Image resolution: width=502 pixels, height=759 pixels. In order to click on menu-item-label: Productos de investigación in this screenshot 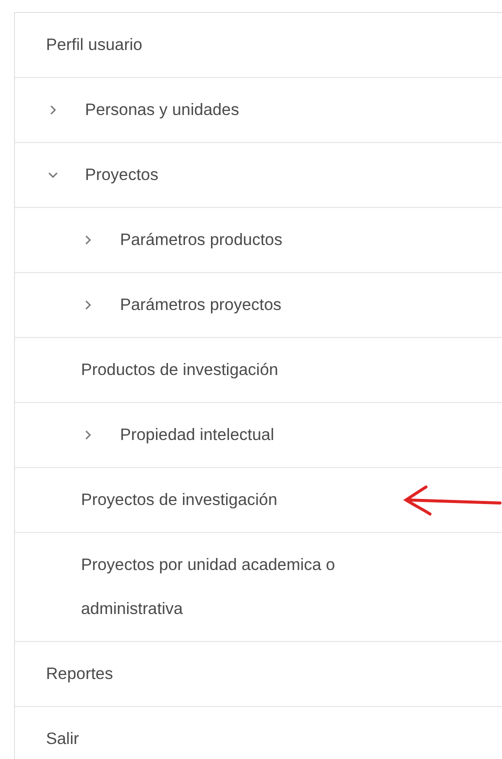, I will do `click(179, 370)`.